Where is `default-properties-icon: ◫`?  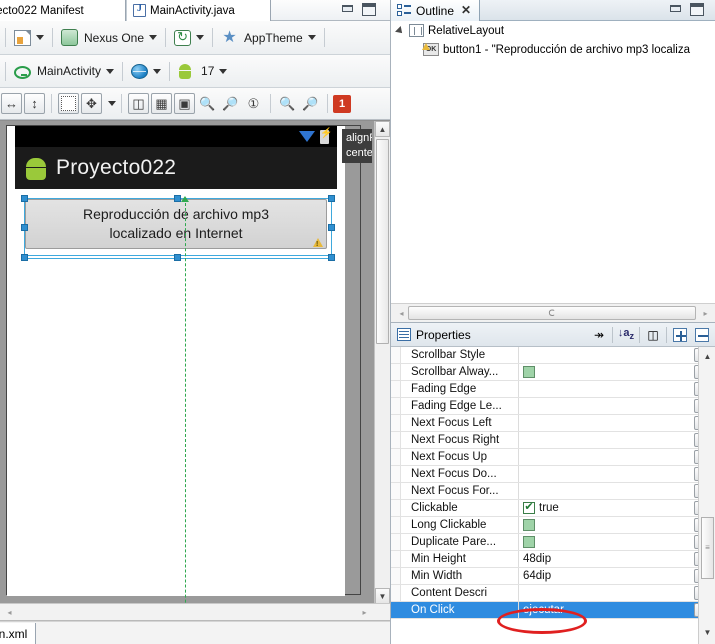 default-properties-icon: ◫ is located at coordinates (653, 334).